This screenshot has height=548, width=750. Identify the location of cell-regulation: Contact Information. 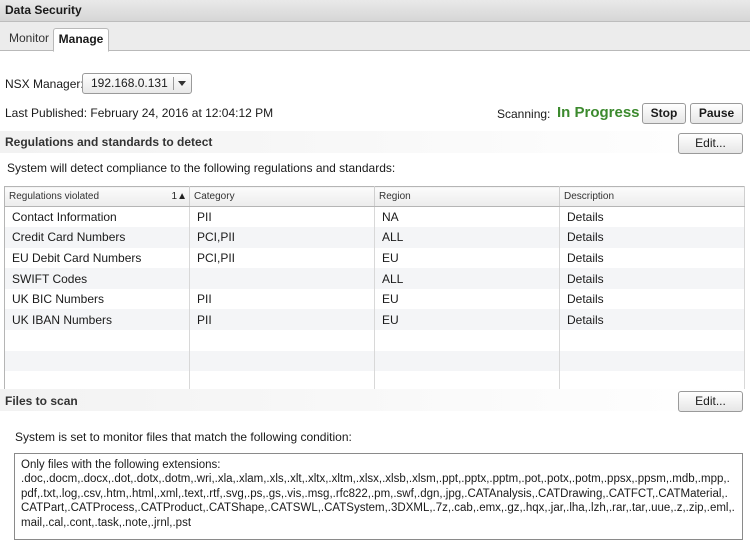
(97, 217).